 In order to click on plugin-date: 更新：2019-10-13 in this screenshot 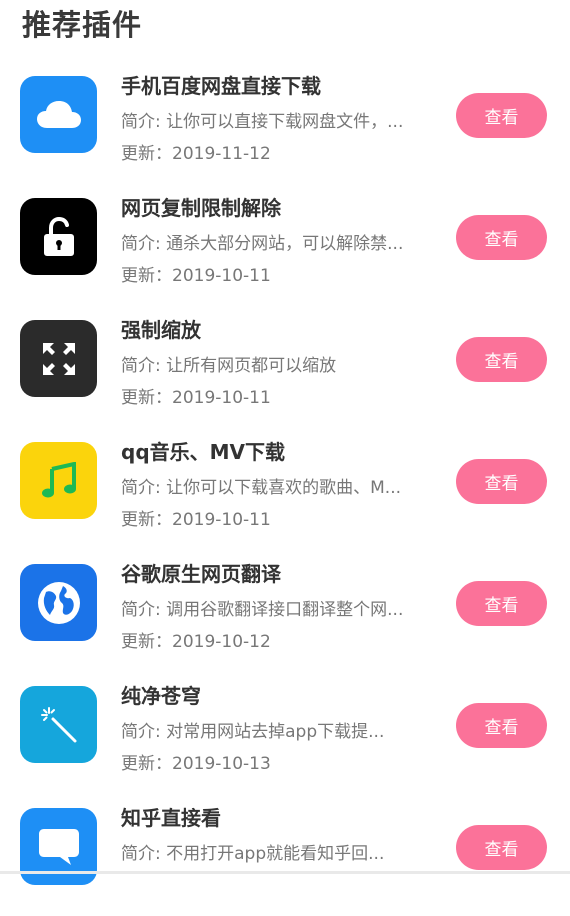, I will do `click(196, 764)`.